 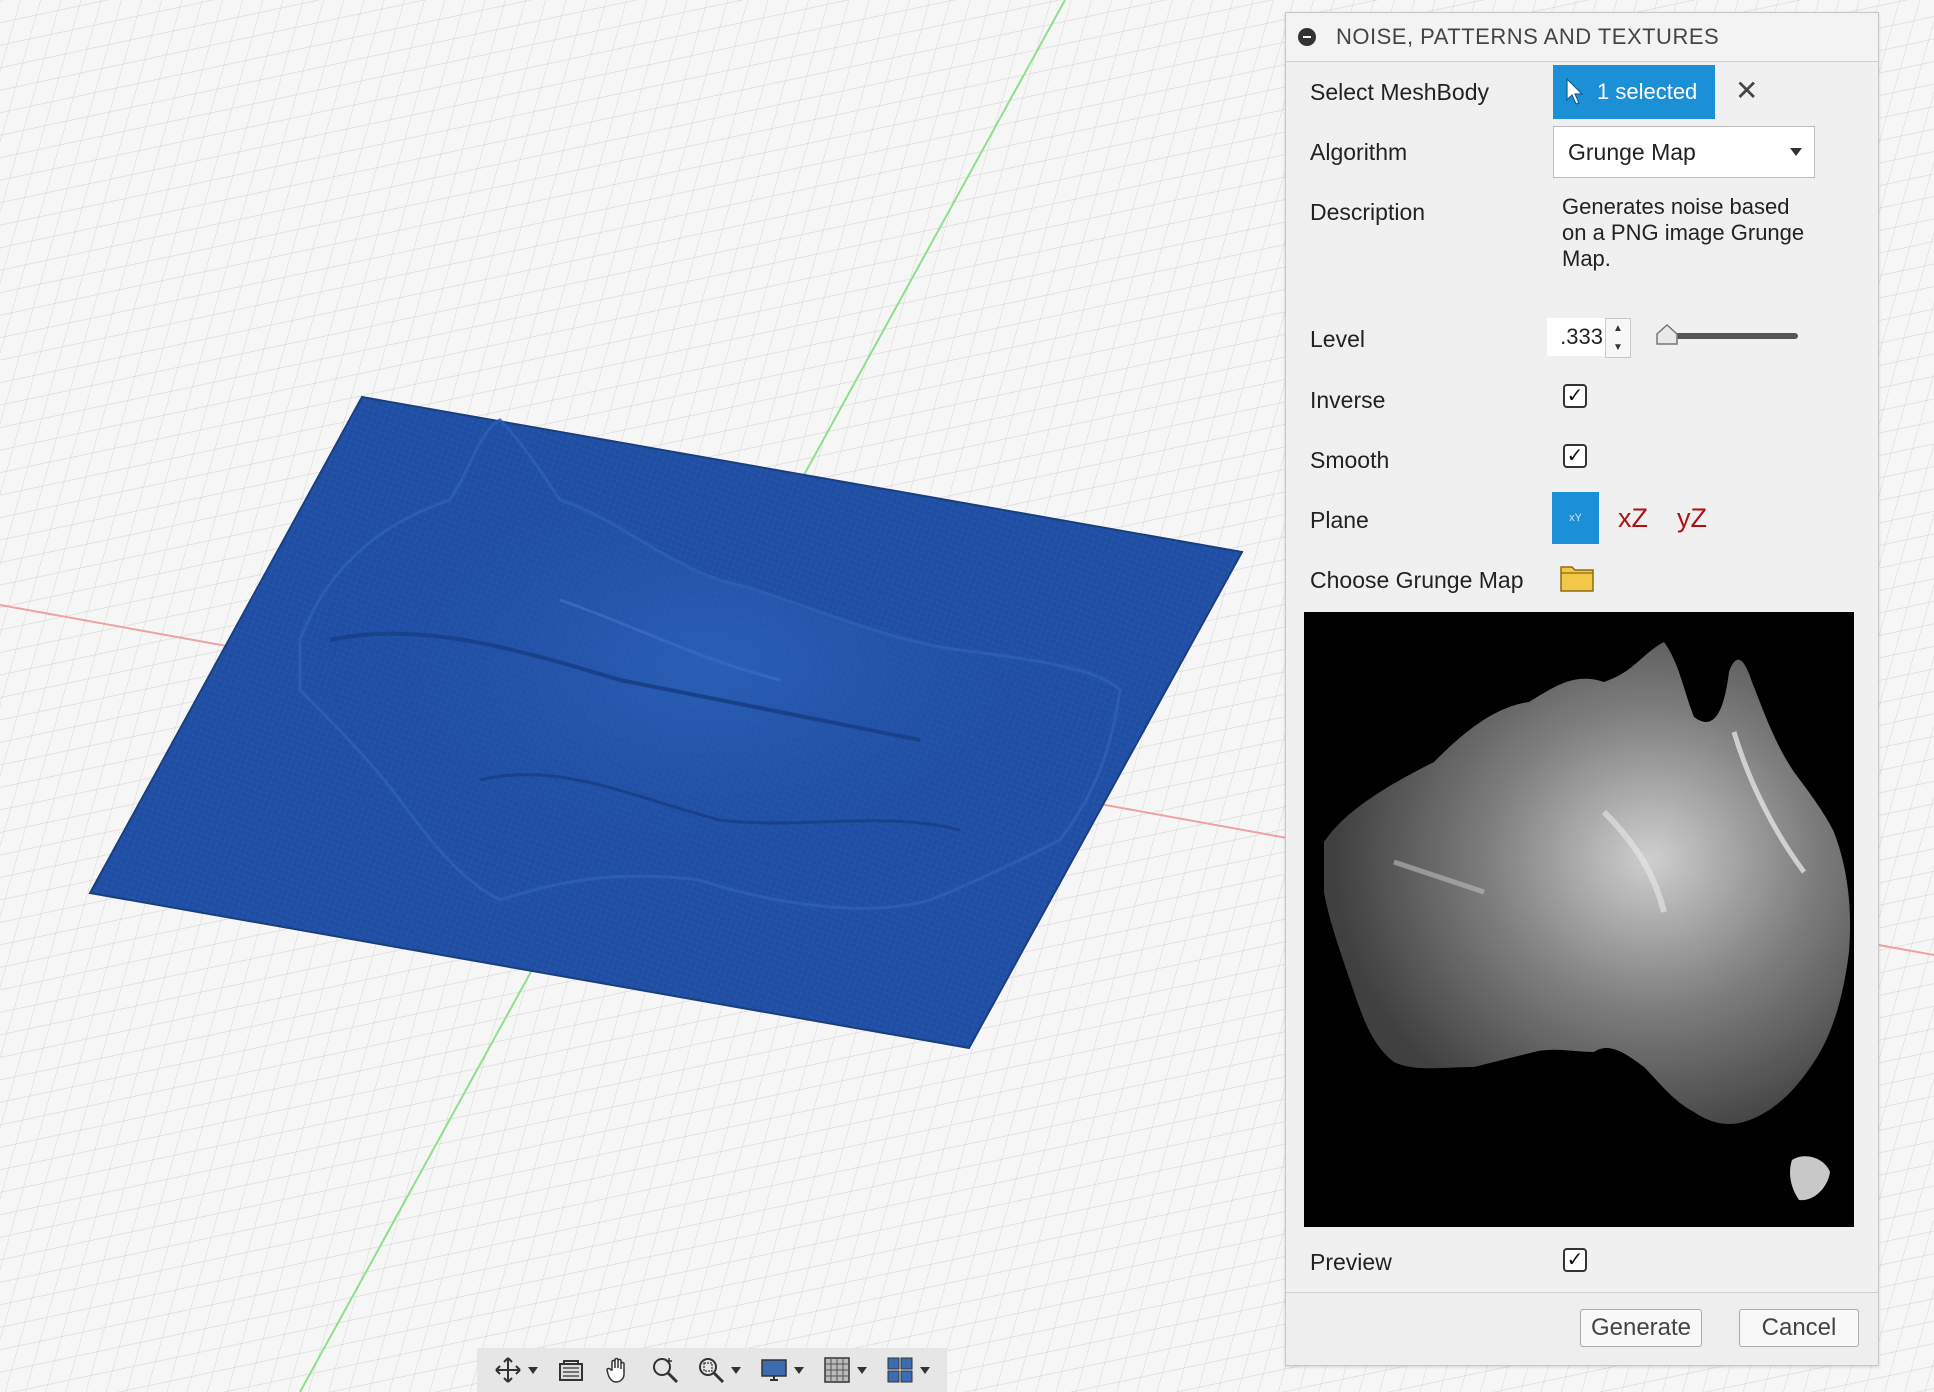 I want to click on algorithm-select: Grunge Map, so click(x=1684, y=152).